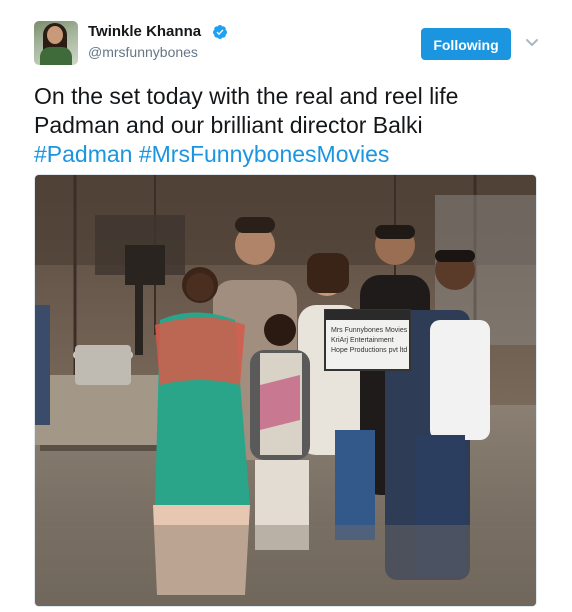  What do you see at coordinates (369, 330) in the screenshot?
I see `clapperboard-text: Mrs Funnybones Movies` at bounding box center [369, 330].